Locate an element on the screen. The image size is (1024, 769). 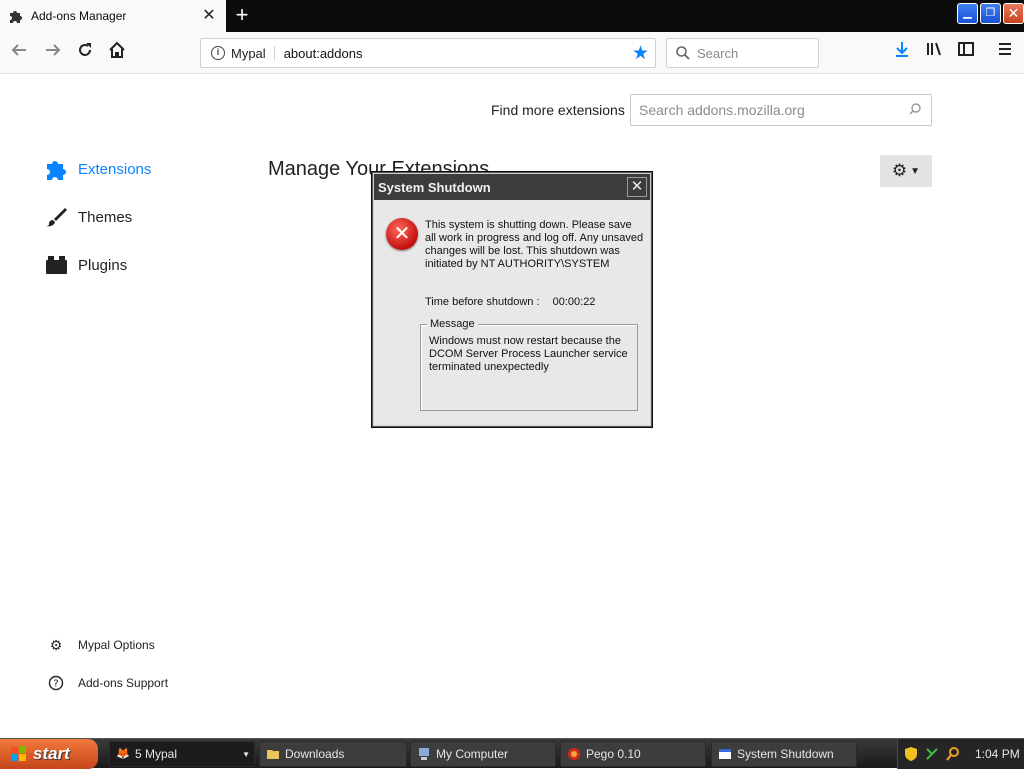
computer-icon is located at coordinates (424, 754).